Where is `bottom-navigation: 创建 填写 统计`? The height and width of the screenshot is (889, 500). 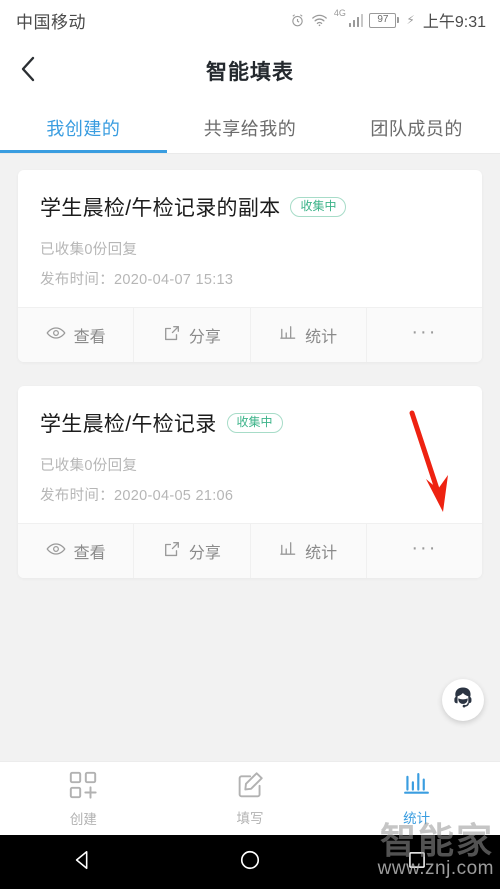 bottom-navigation: 创建 填写 统计 is located at coordinates (250, 798).